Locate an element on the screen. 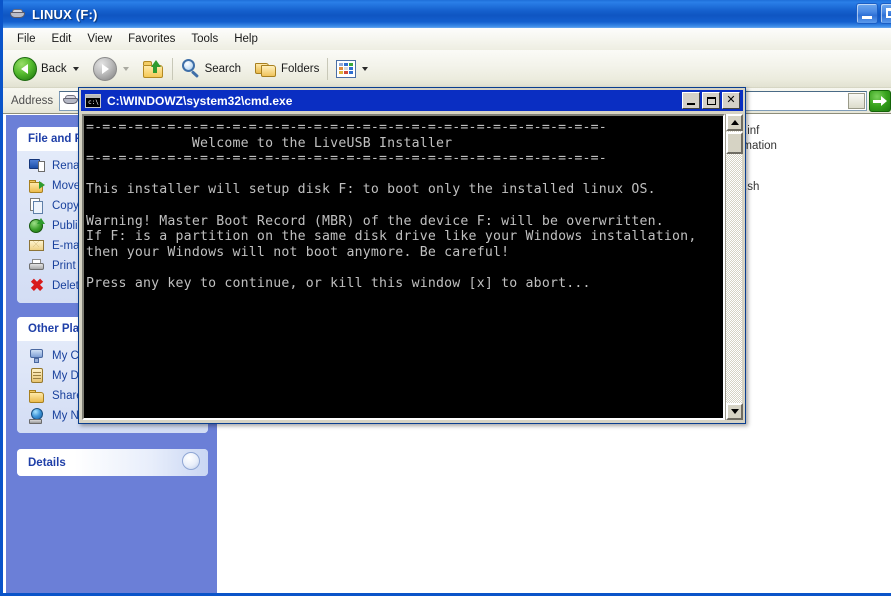 This screenshot has width=891, height=596. scroll-down-arrow-icon is located at coordinates (734, 411).